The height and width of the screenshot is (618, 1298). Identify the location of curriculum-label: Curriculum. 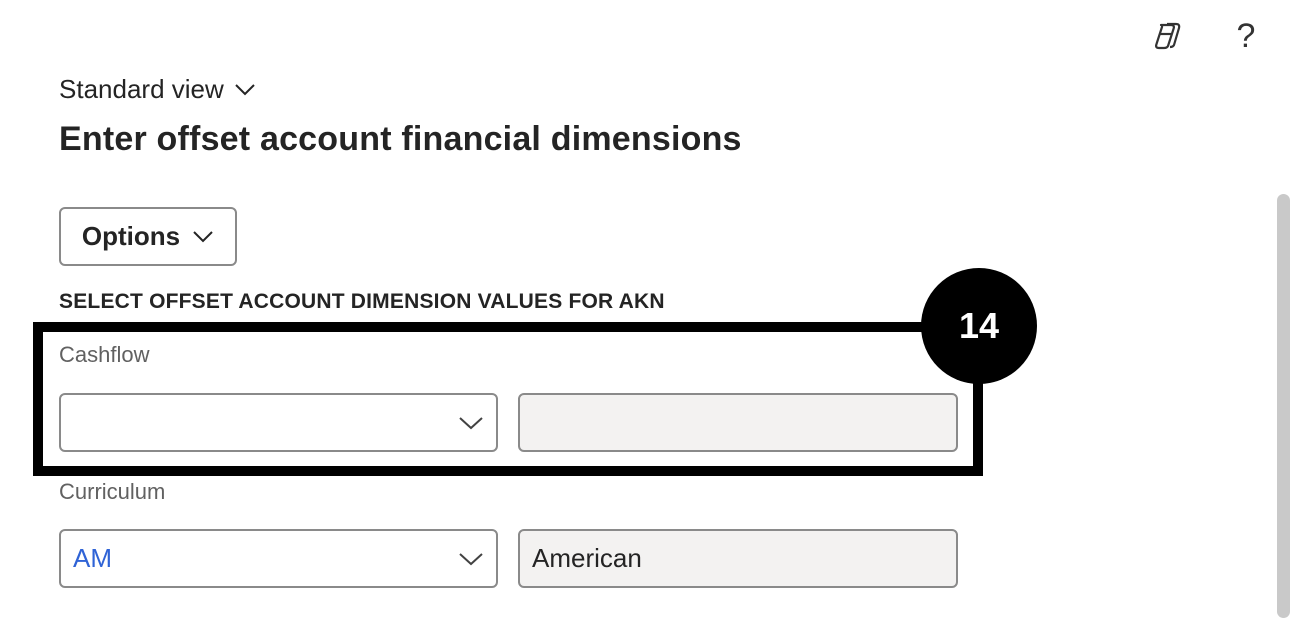
(112, 491).